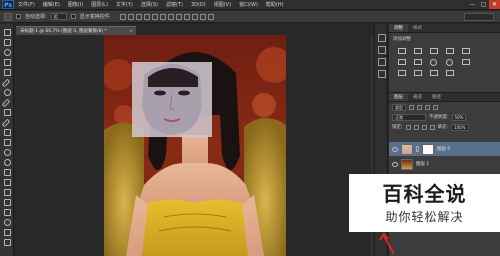 Image resolution: width=500 pixels, height=256 pixels. I want to click on color-swatch-icon, so click(7, 232).